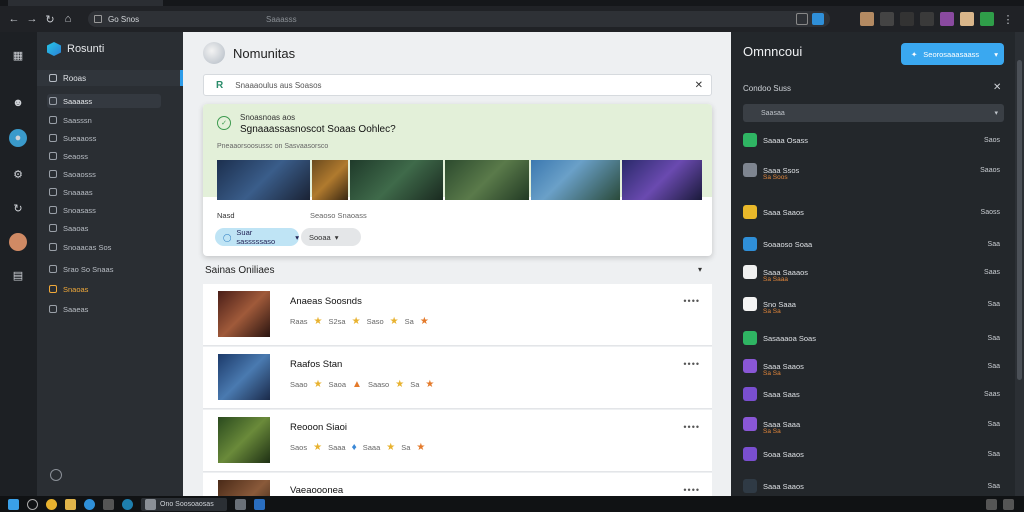 The height and width of the screenshot is (512, 1024). Describe the element at coordinates (354, 447) in the screenshot. I see `puzzle-icon: ♦` at that location.